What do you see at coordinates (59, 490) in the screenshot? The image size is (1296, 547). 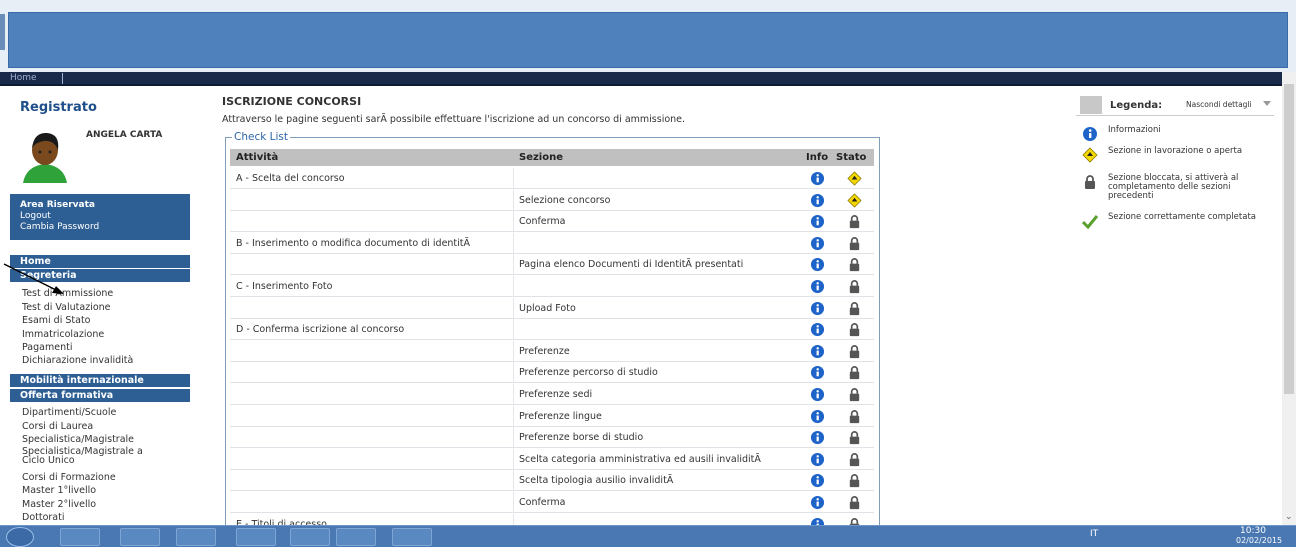 I see `sidebar-item-master-1: Master 1°livello` at bounding box center [59, 490].